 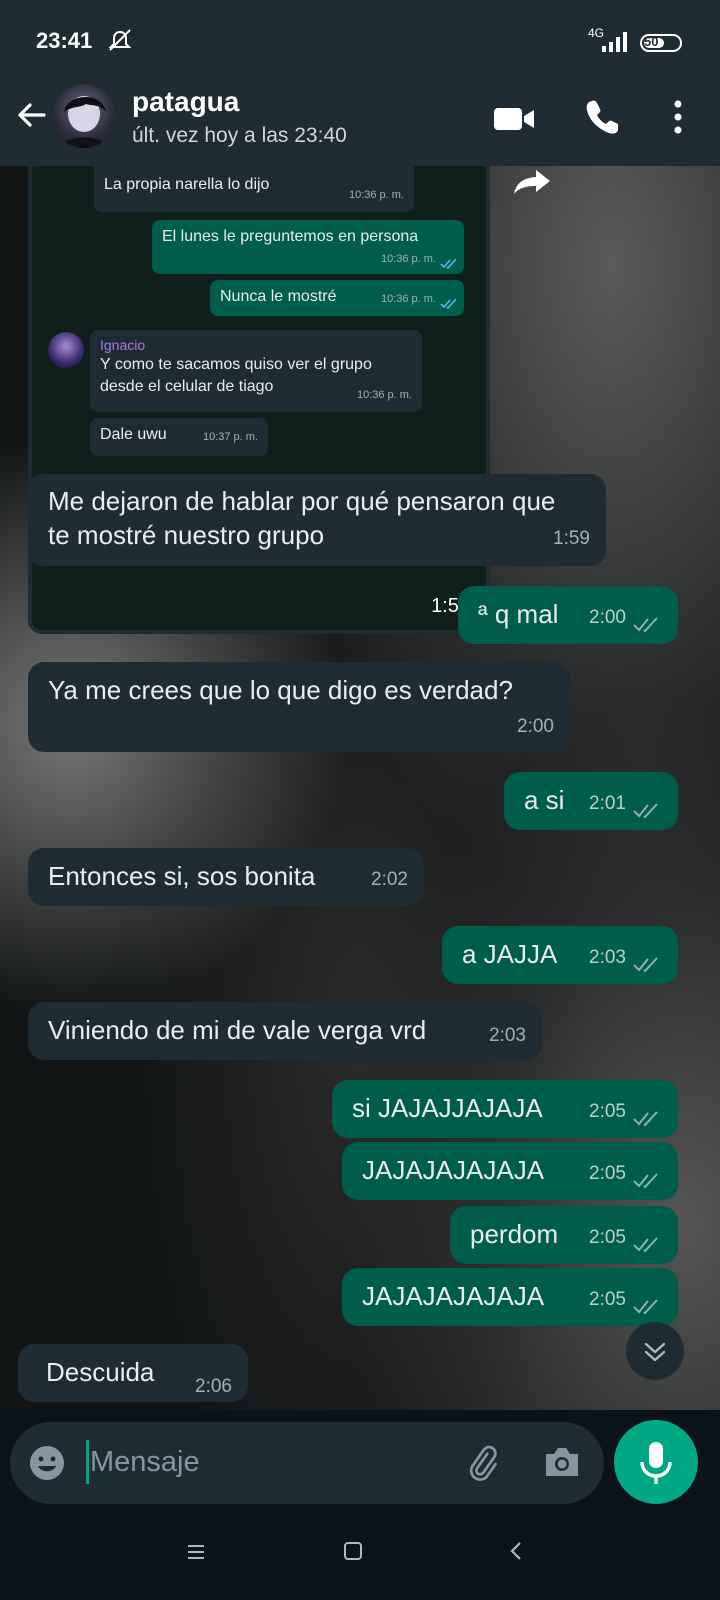 What do you see at coordinates (601, 116) in the screenshot?
I see `phone-icon` at bounding box center [601, 116].